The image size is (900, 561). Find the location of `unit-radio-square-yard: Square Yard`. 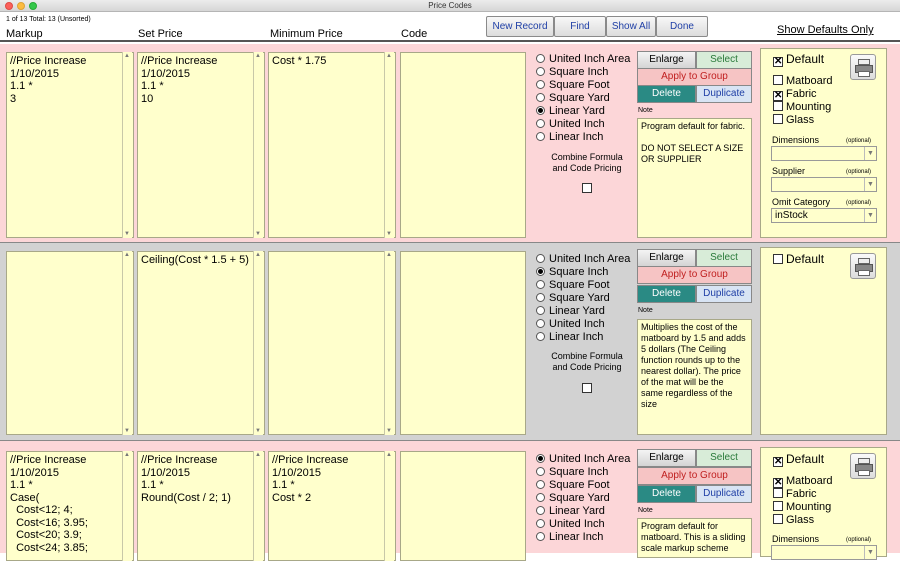

unit-radio-square-yard: Square Yard is located at coordinates (573, 498).